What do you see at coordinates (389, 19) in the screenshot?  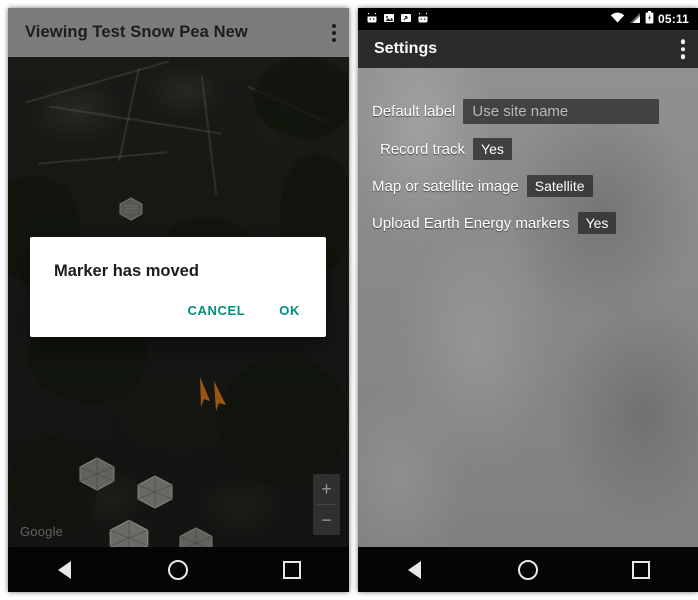 I see `image-icon` at bounding box center [389, 19].